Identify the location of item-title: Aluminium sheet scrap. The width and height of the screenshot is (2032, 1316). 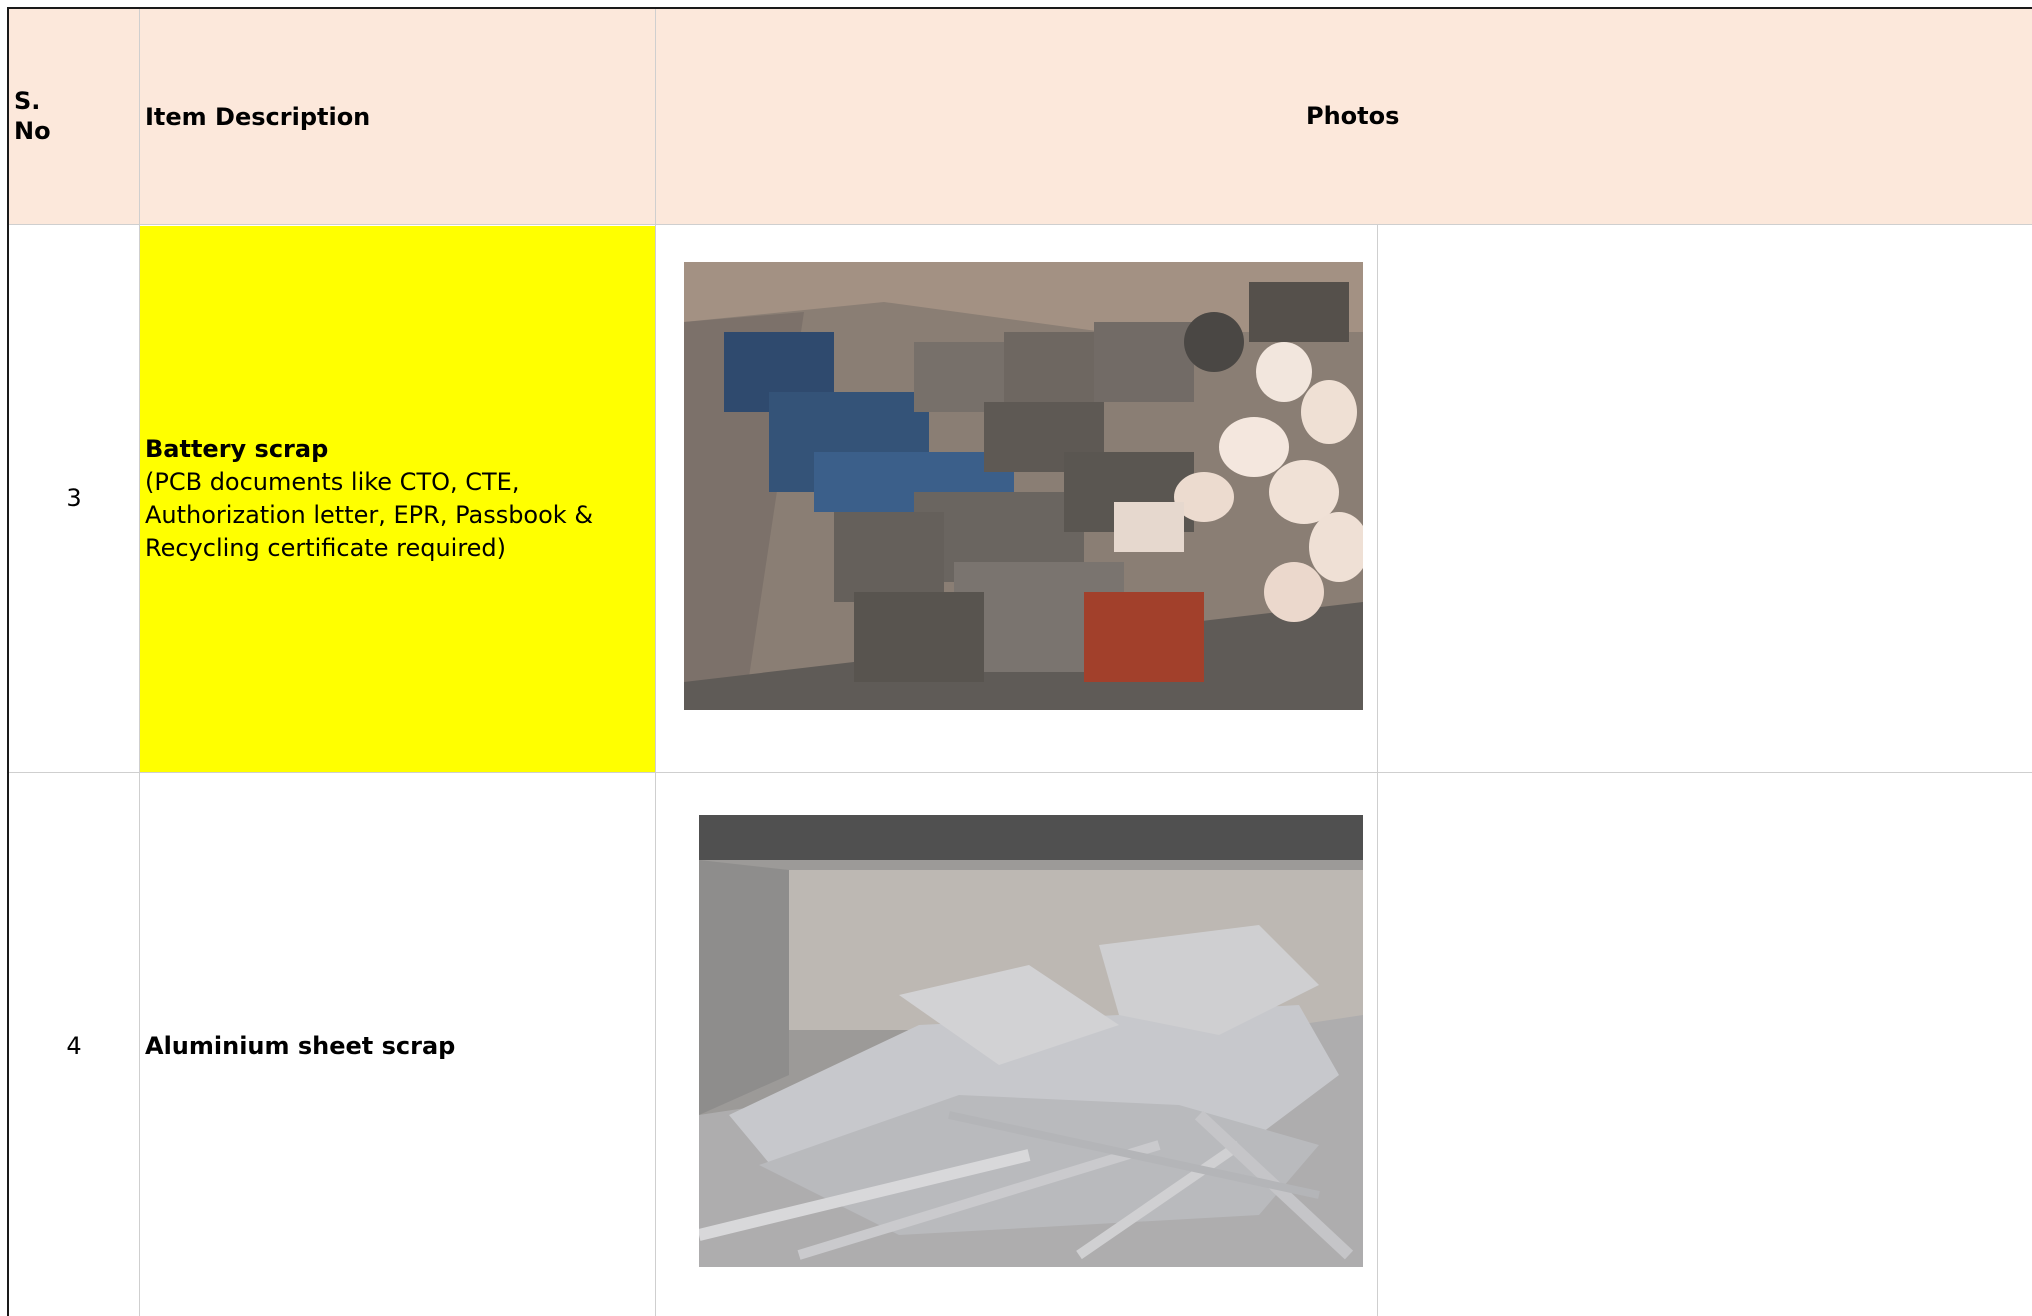
(300, 1046).